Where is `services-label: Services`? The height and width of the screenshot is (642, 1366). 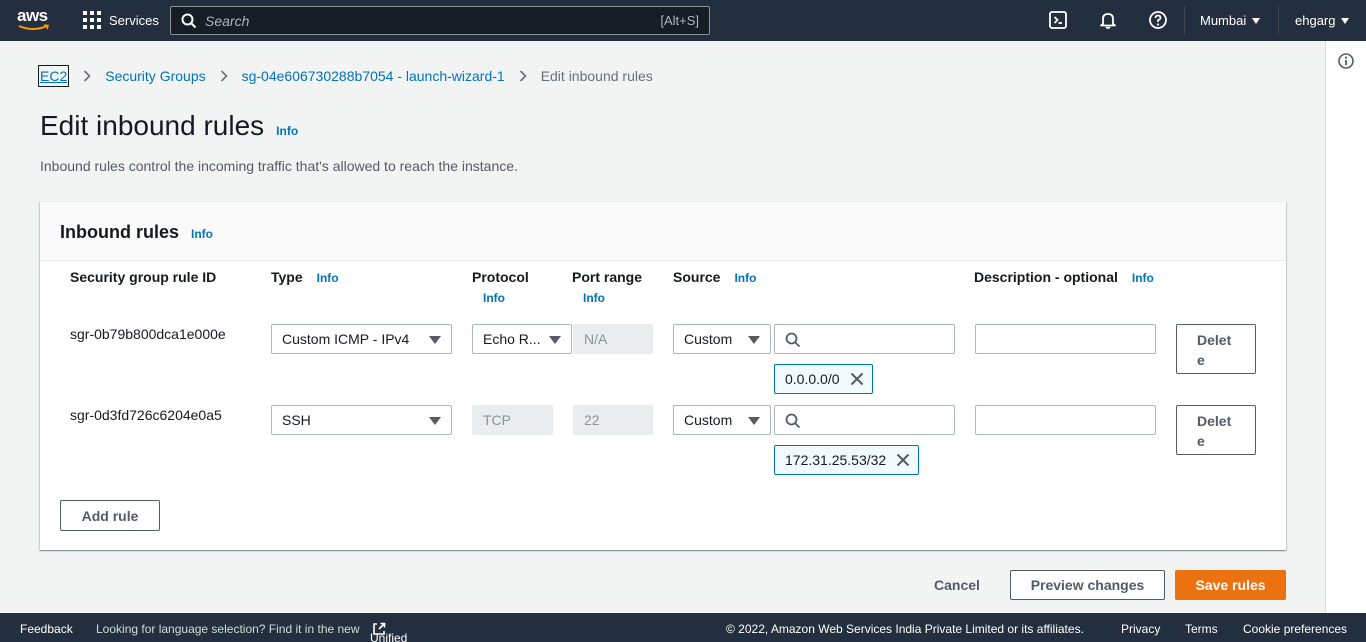
services-label: Services is located at coordinates (134, 20).